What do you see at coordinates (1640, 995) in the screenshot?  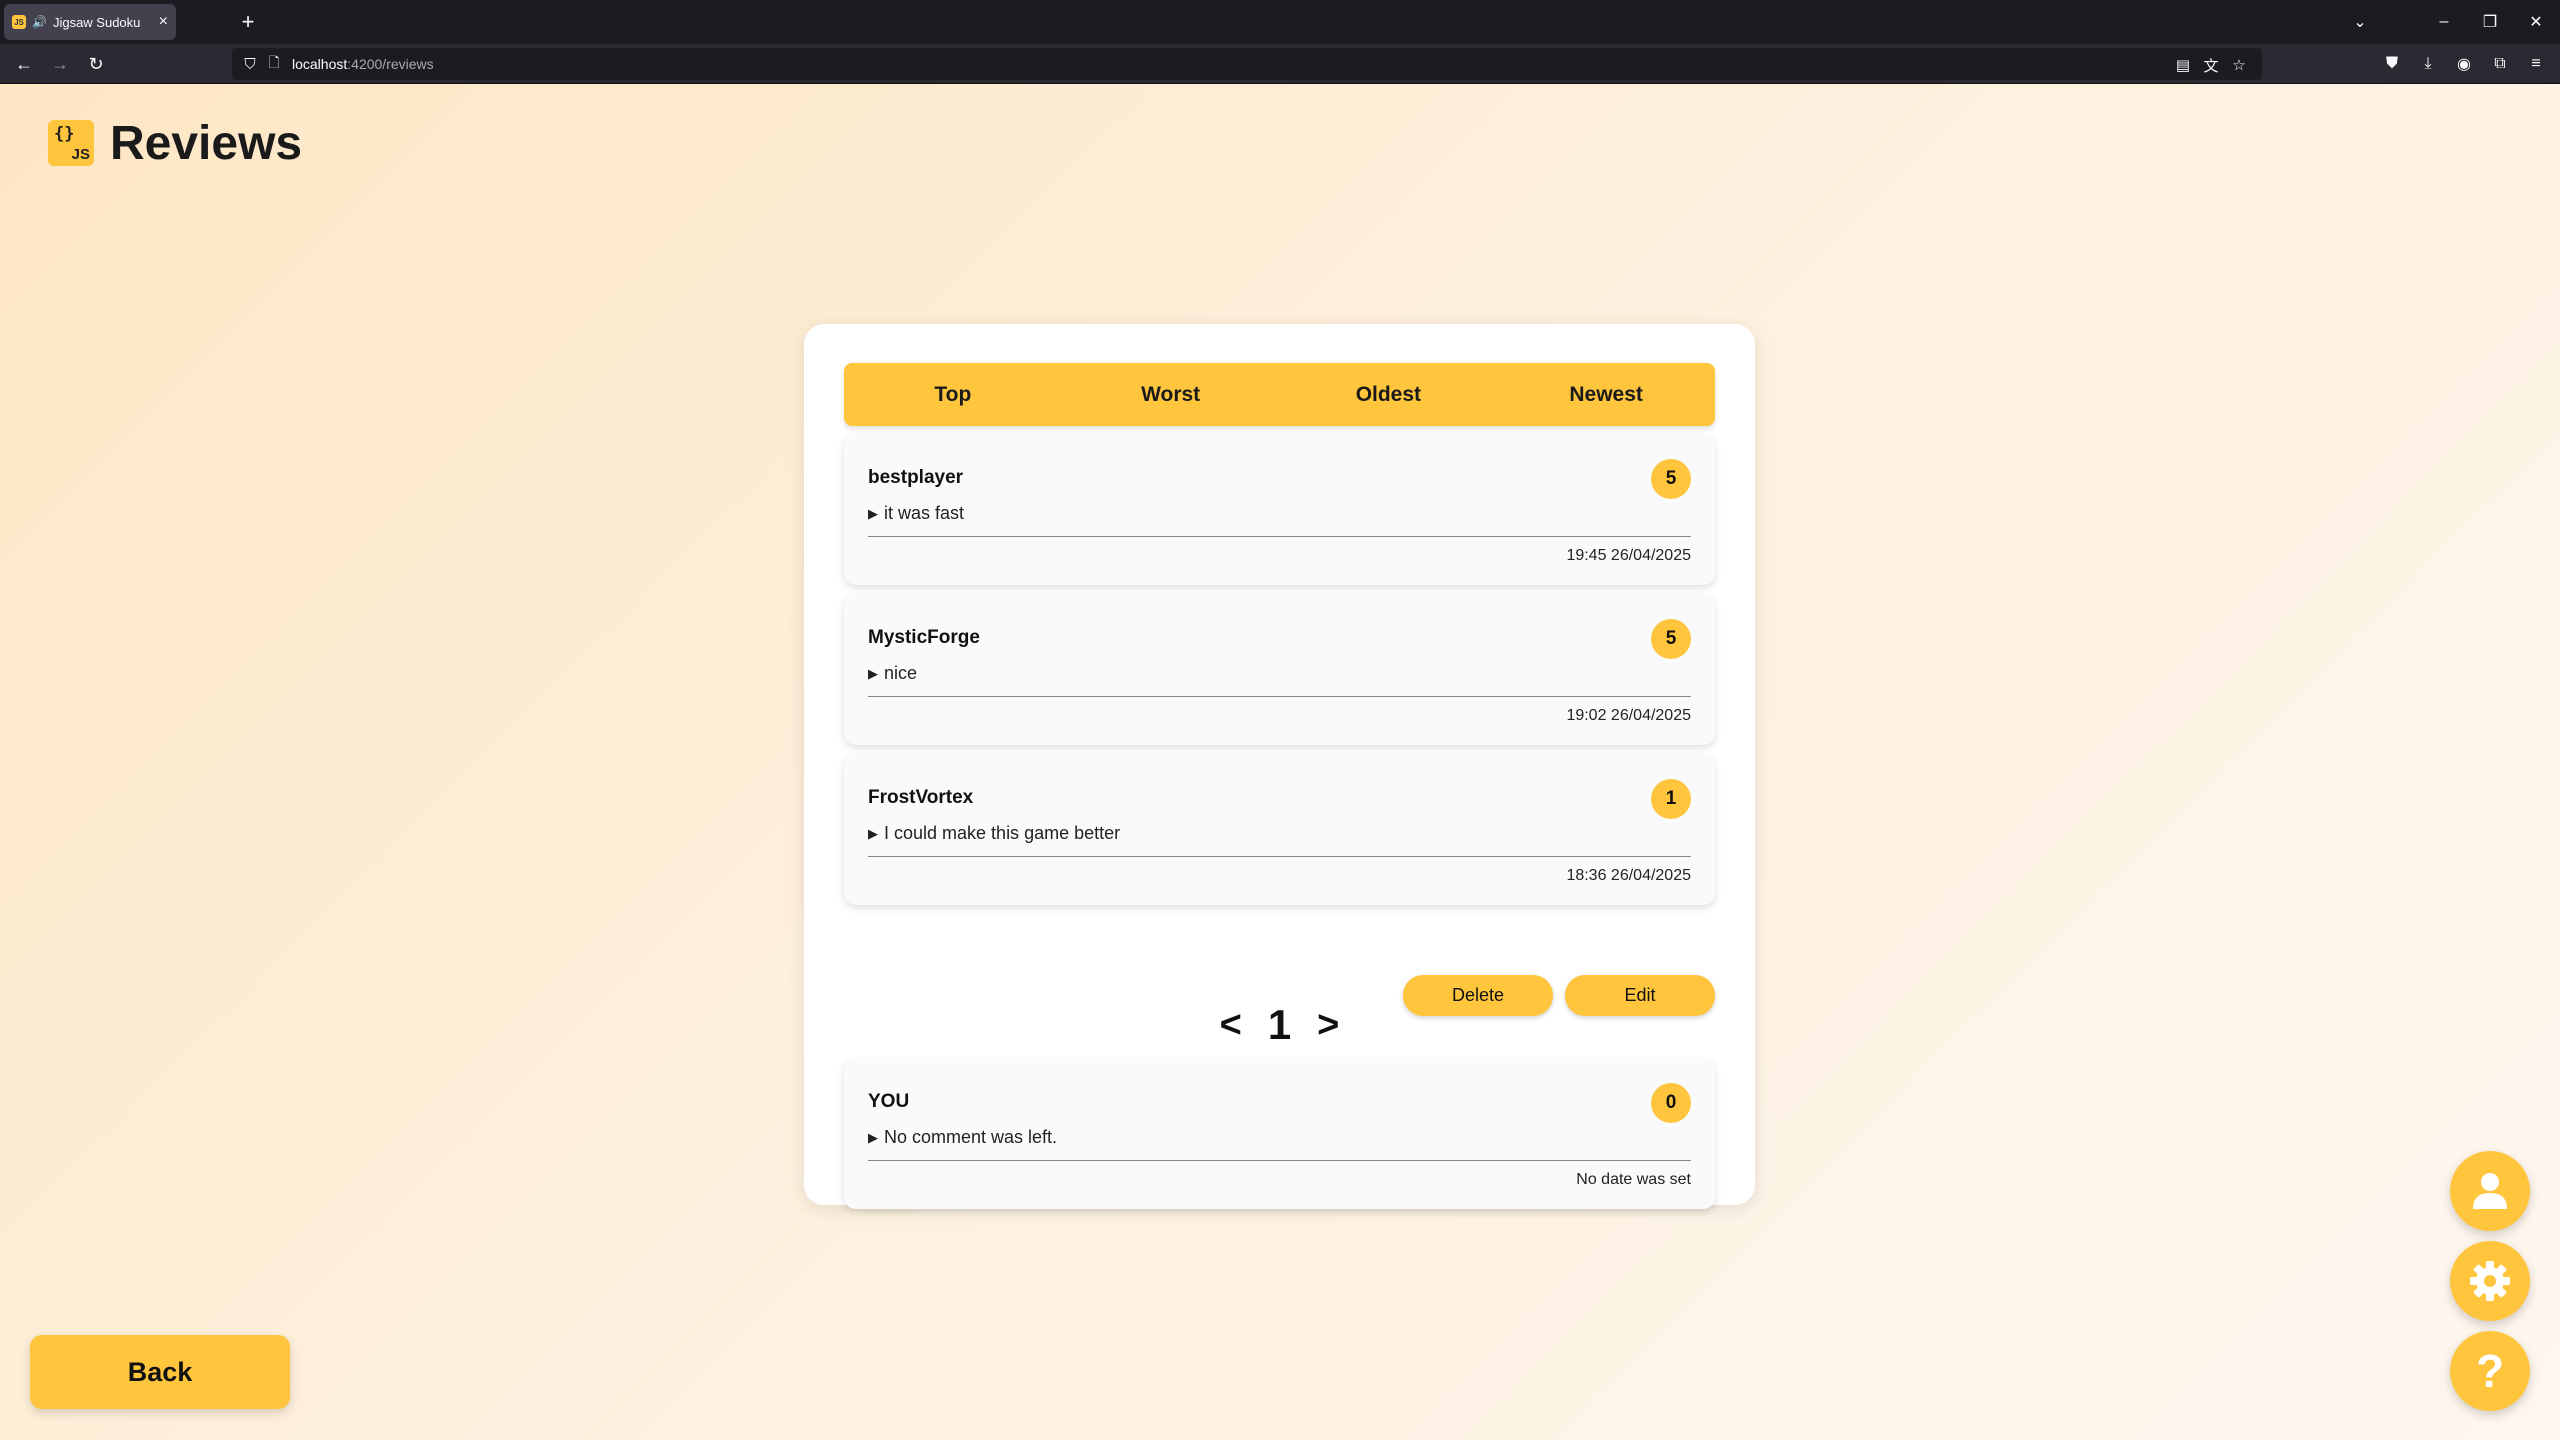 I see `edit-button: Edit` at bounding box center [1640, 995].